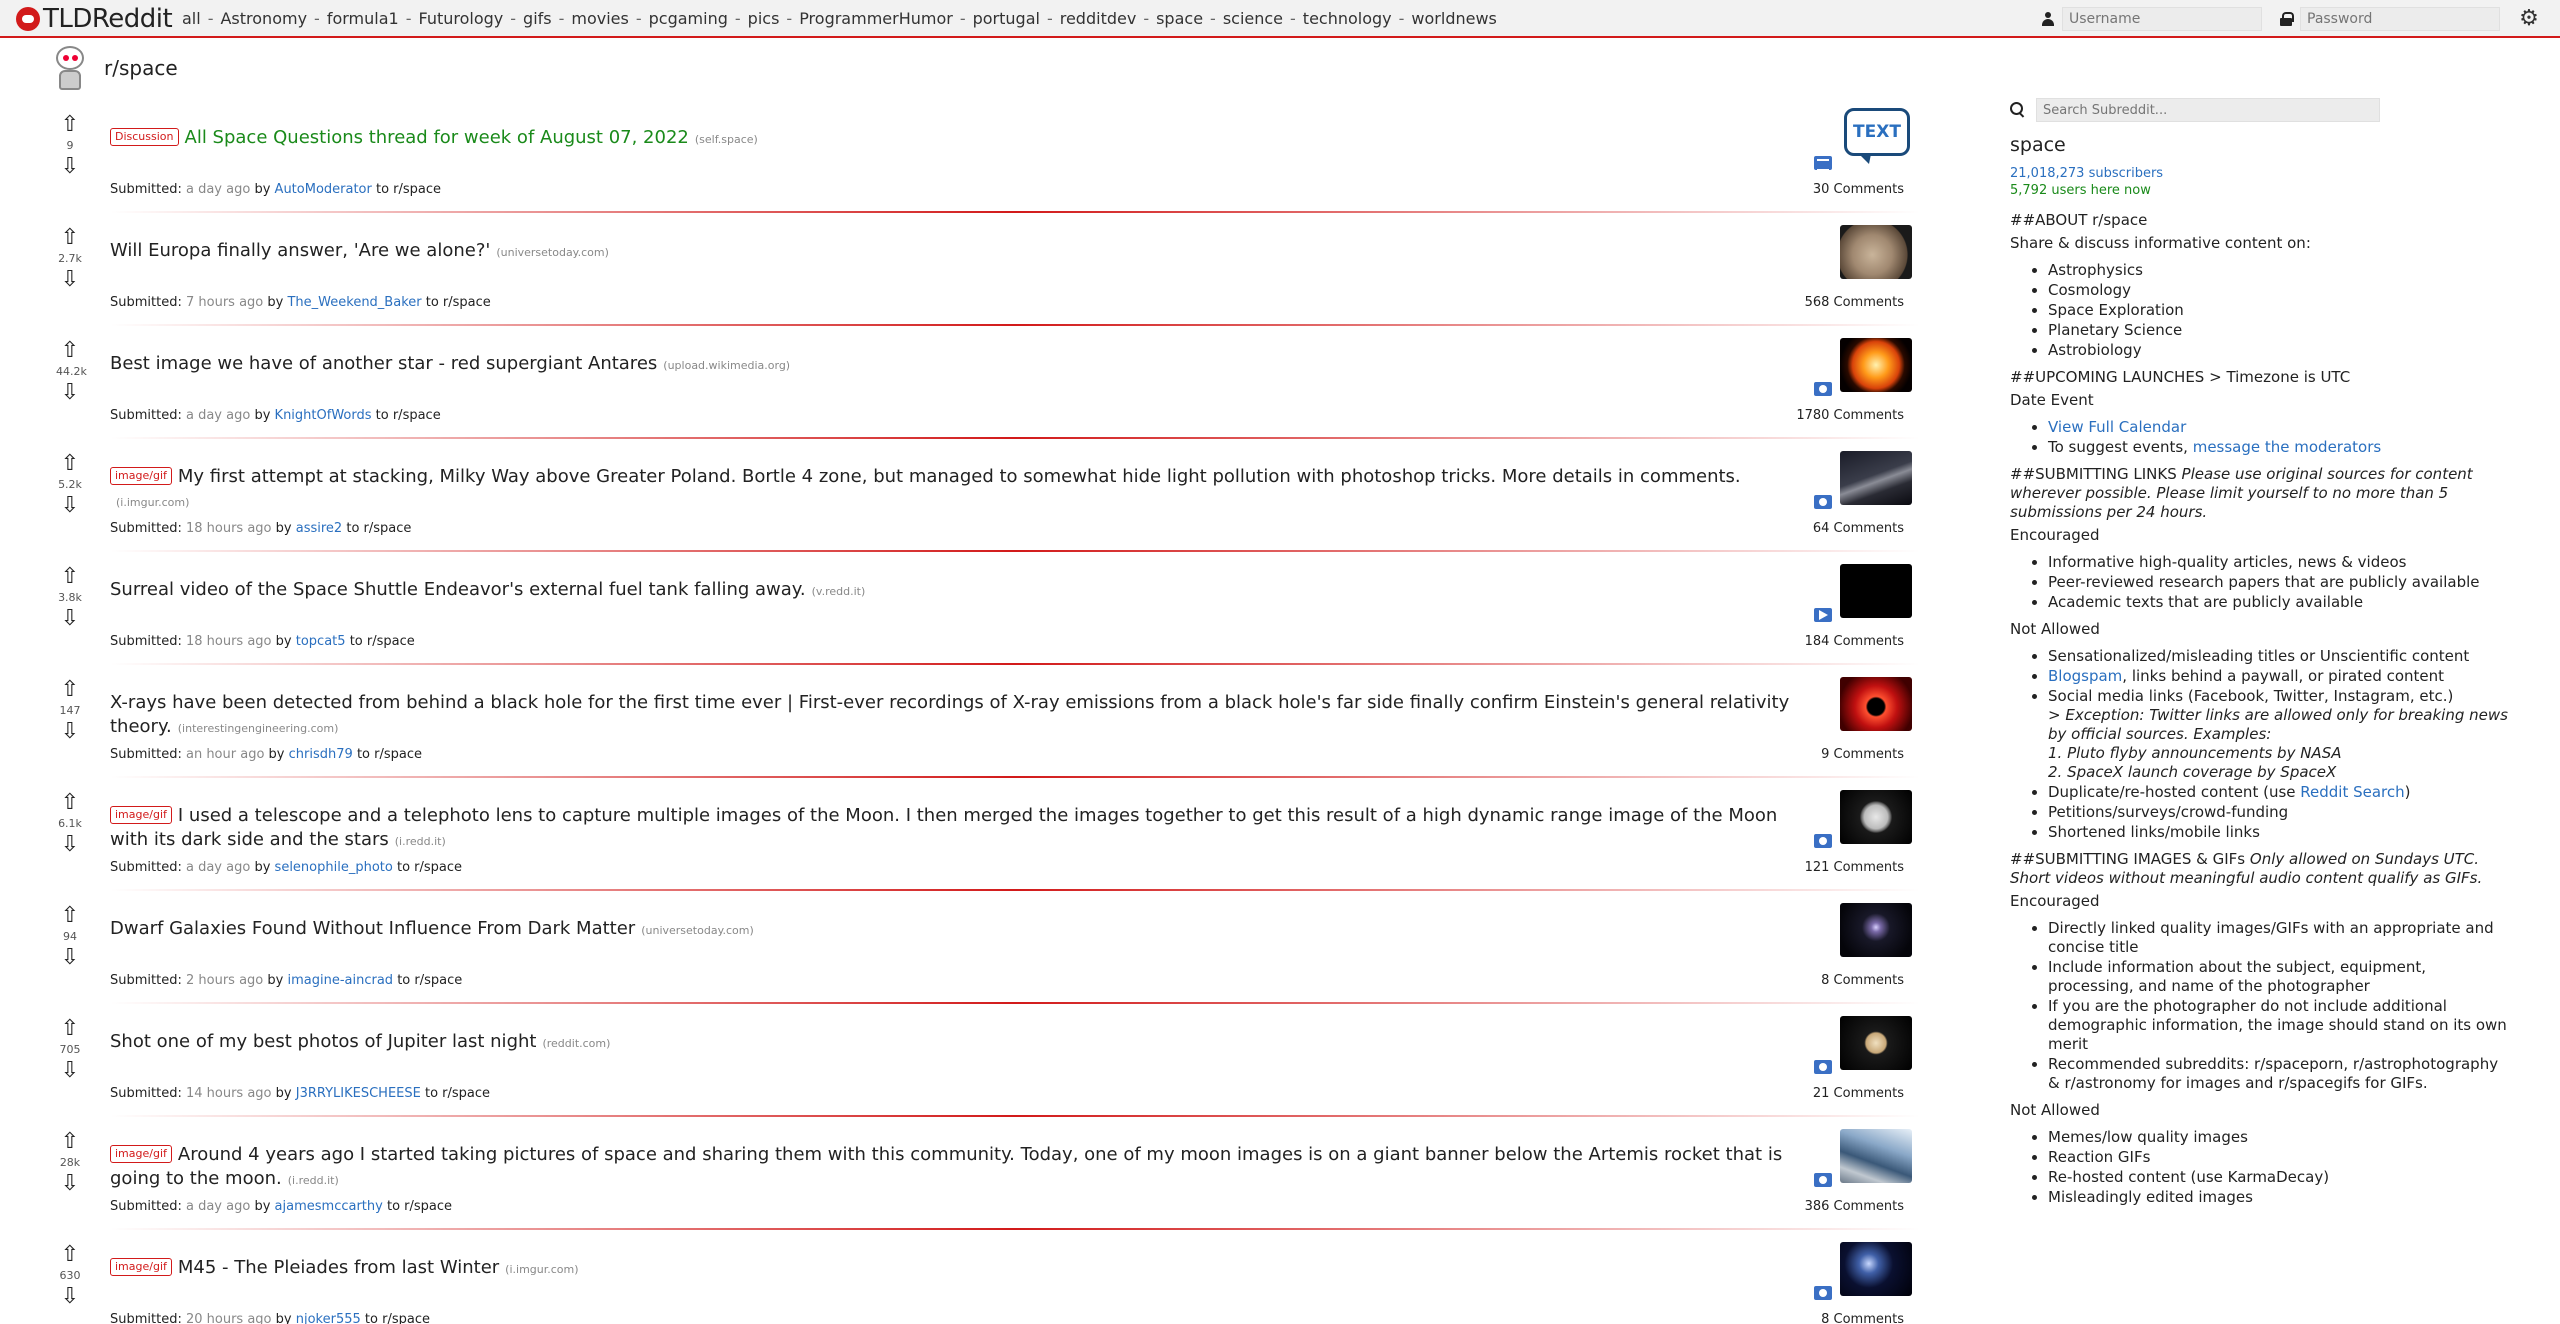  Describe the element at coordinates (354, 302) in the screenshot. I see `post-author: The_Weekend_Baker` at that location.